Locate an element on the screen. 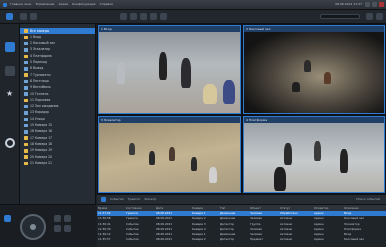 The width and height of the screenshot is (386, 247). camera-view: 4 Платформа is located at coordinates (314, 154).